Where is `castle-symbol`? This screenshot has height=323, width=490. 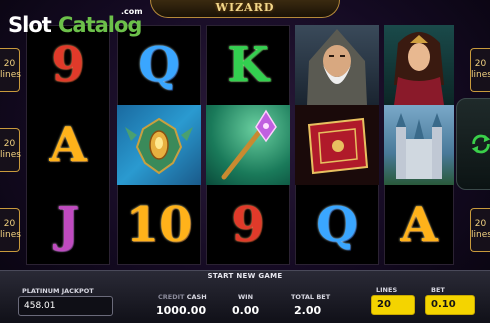
castle-symbol is located at coordinates (419, 145).